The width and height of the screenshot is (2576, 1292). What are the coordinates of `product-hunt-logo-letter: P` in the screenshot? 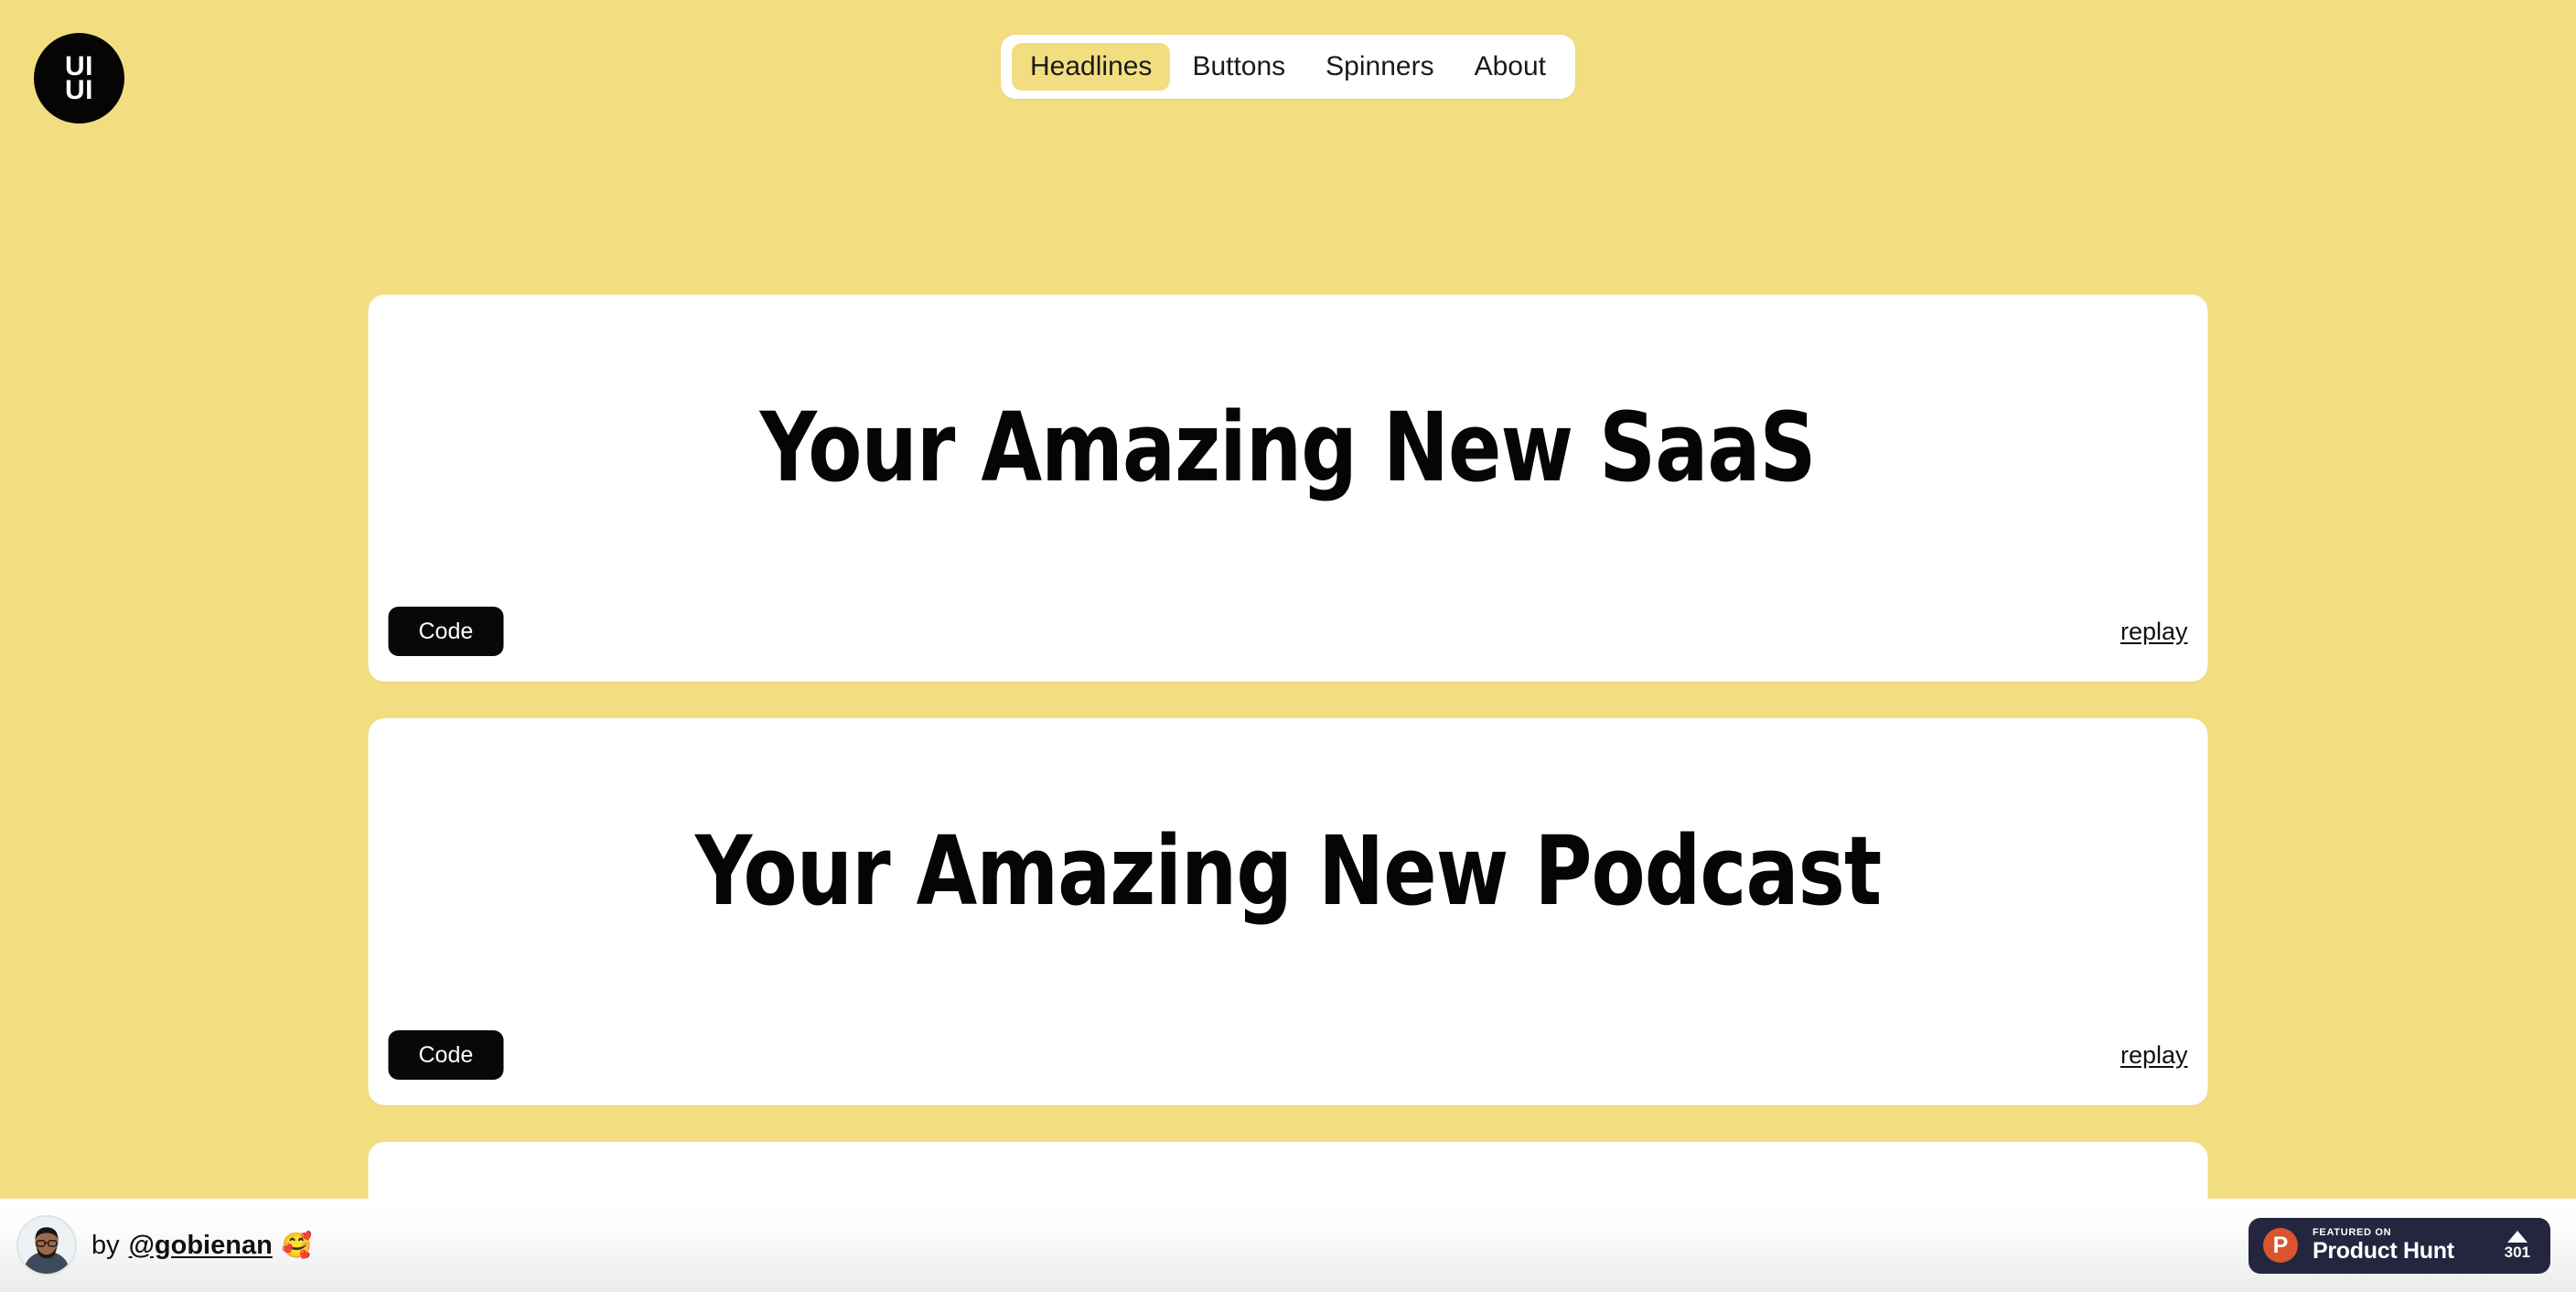 It's located at (2280, 1245).